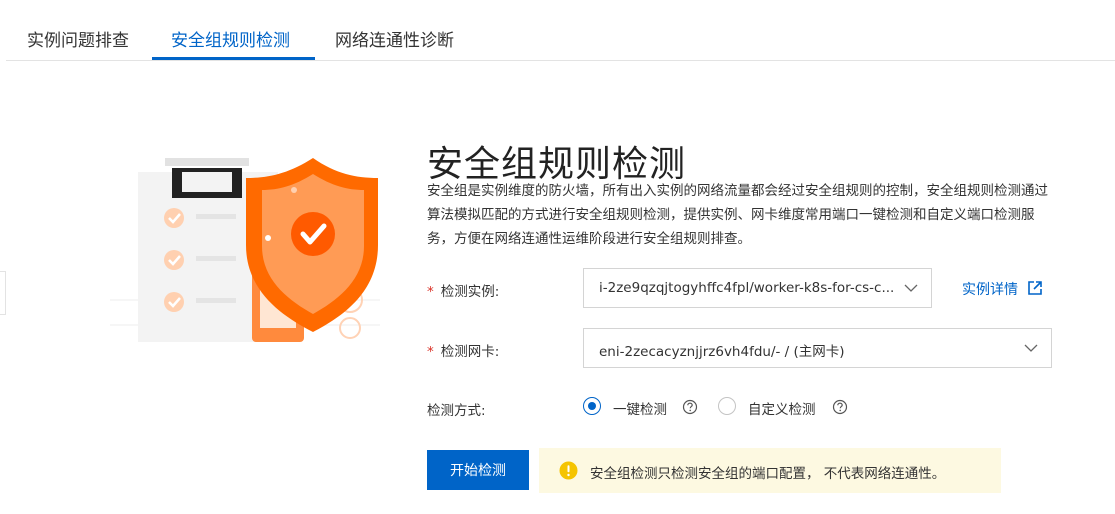 Image resolution: width=1115 pixels, height=514 pixels. Describe the element at coordinates (463, 352) in the screenshot. I see `nic-label: * 检测网卡:` at that location.